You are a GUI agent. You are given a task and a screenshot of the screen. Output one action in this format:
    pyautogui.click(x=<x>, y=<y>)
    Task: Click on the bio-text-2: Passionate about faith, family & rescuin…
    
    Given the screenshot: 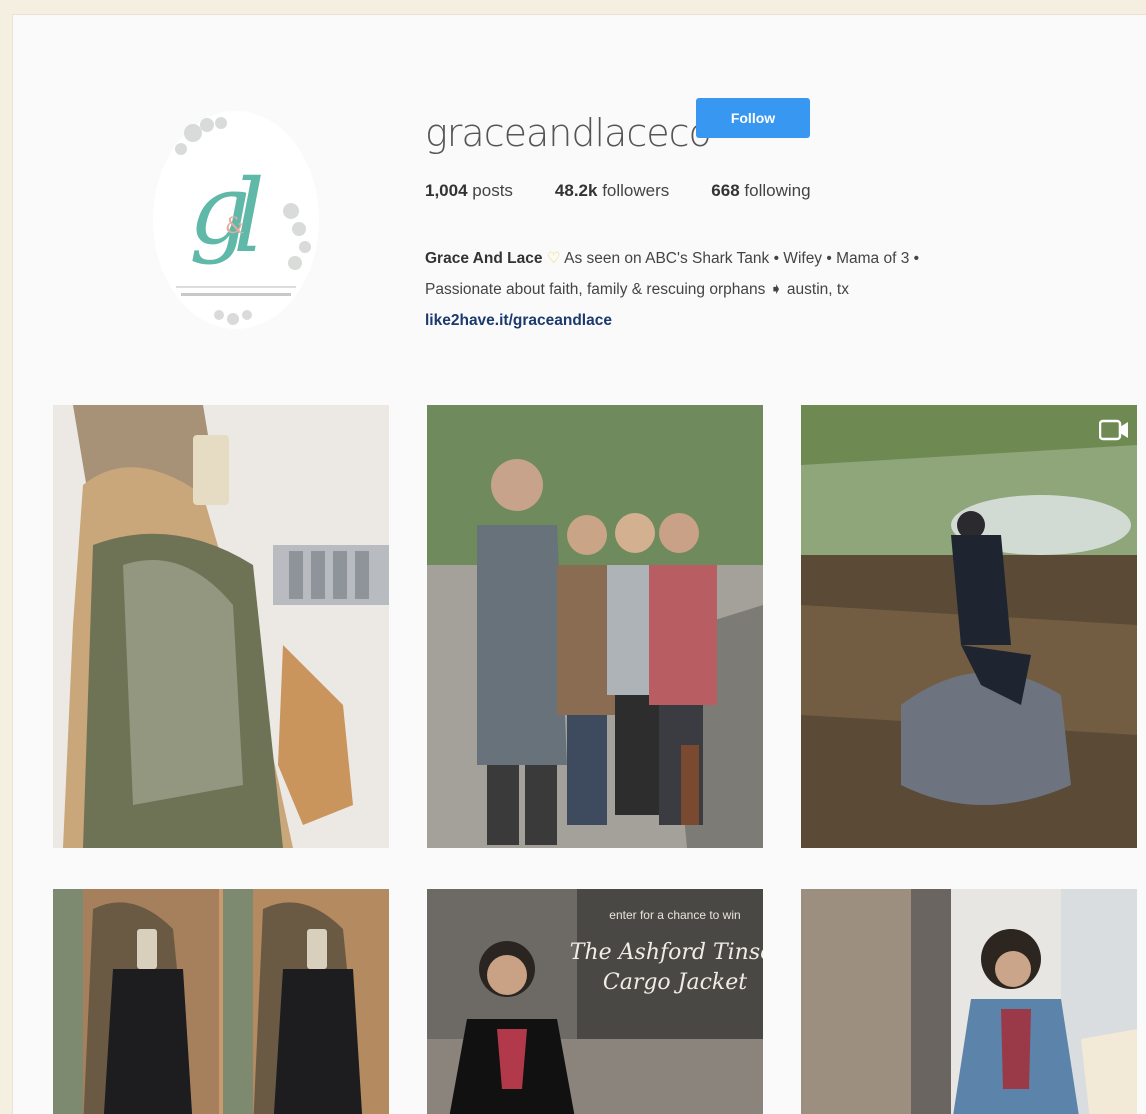 What is the action you would take?
    pyautogui.click(x=637, y=289)
    